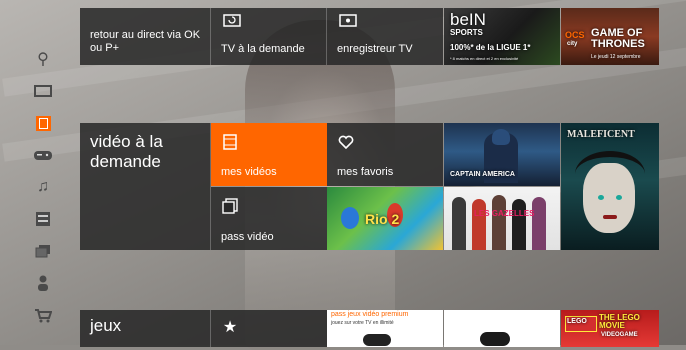 This screenshot has width=686, height=350. Describe the element at coordinates (468, 19) in the screenshot. I see `bein-logo: beIN` at that location.